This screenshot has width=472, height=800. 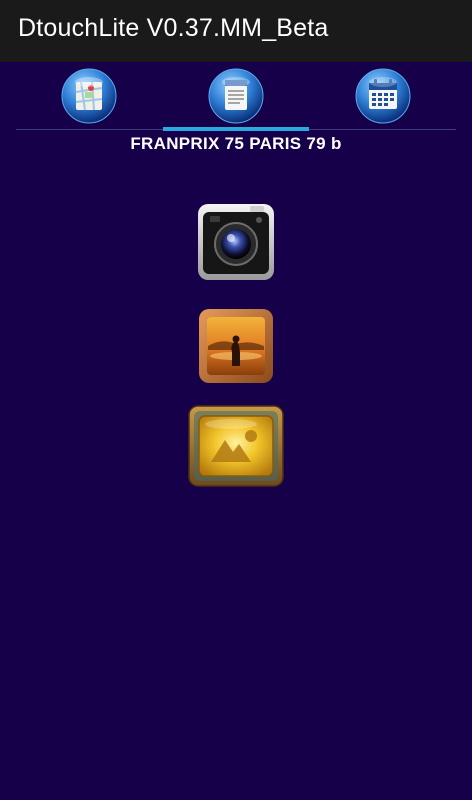 I want to click on tab-strip, so click(x=236, y=96).